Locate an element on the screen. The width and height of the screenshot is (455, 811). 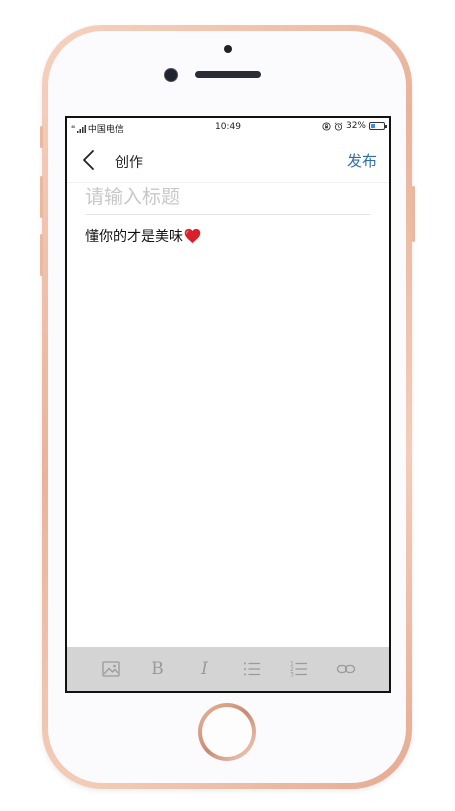
svg-text: 3 is located at coordinates (292, 675).